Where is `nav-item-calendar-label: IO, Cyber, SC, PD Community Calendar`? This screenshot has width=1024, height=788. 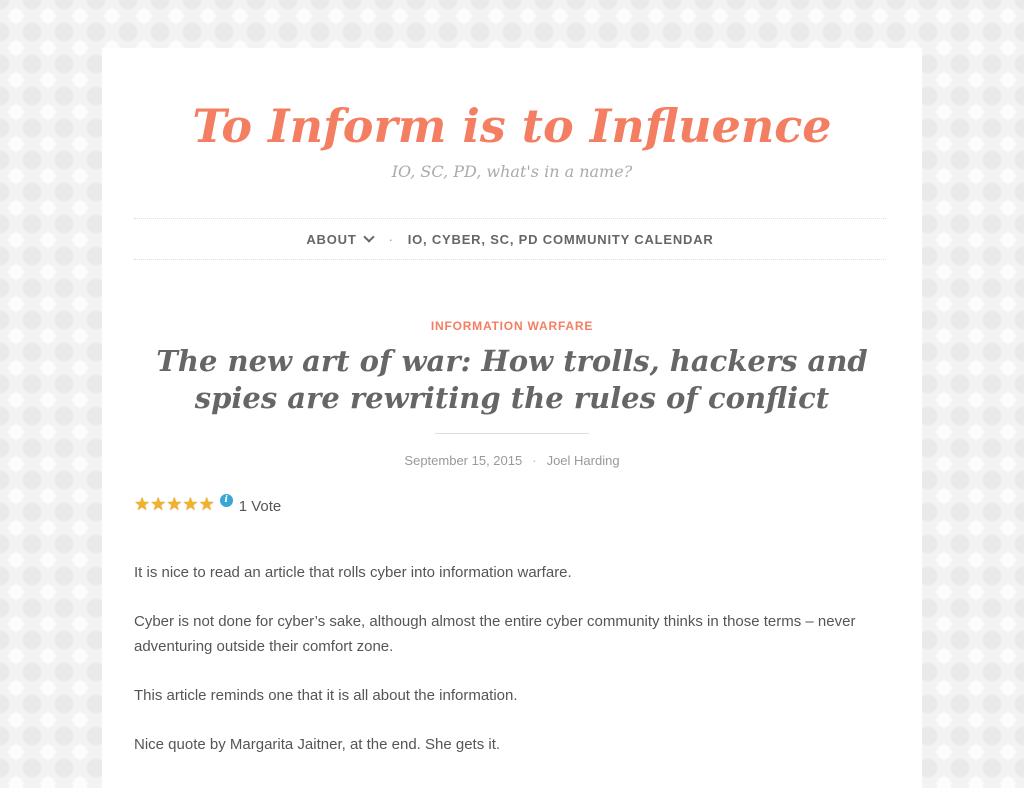 nav-item-calendar-label: IO, Cyber, SC, PD Community Calendar is located at coordinates (560, 239).